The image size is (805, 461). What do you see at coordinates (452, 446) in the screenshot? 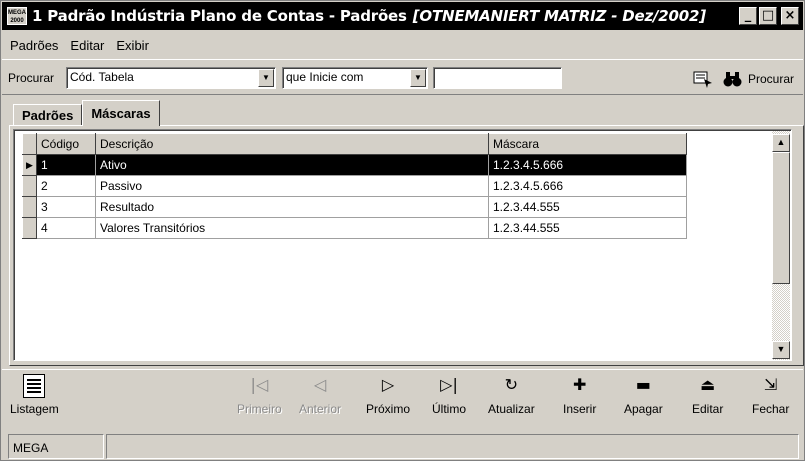
I see `status-message` at bounding box center [452, 446].